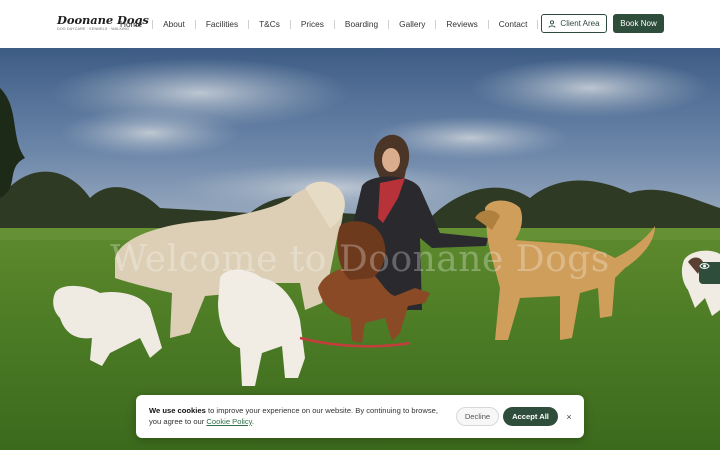  What do you see at coordinates (269, 24) in the screenshot?
I see `nav-terms: T&Cs` at bounding box center [269, 24].